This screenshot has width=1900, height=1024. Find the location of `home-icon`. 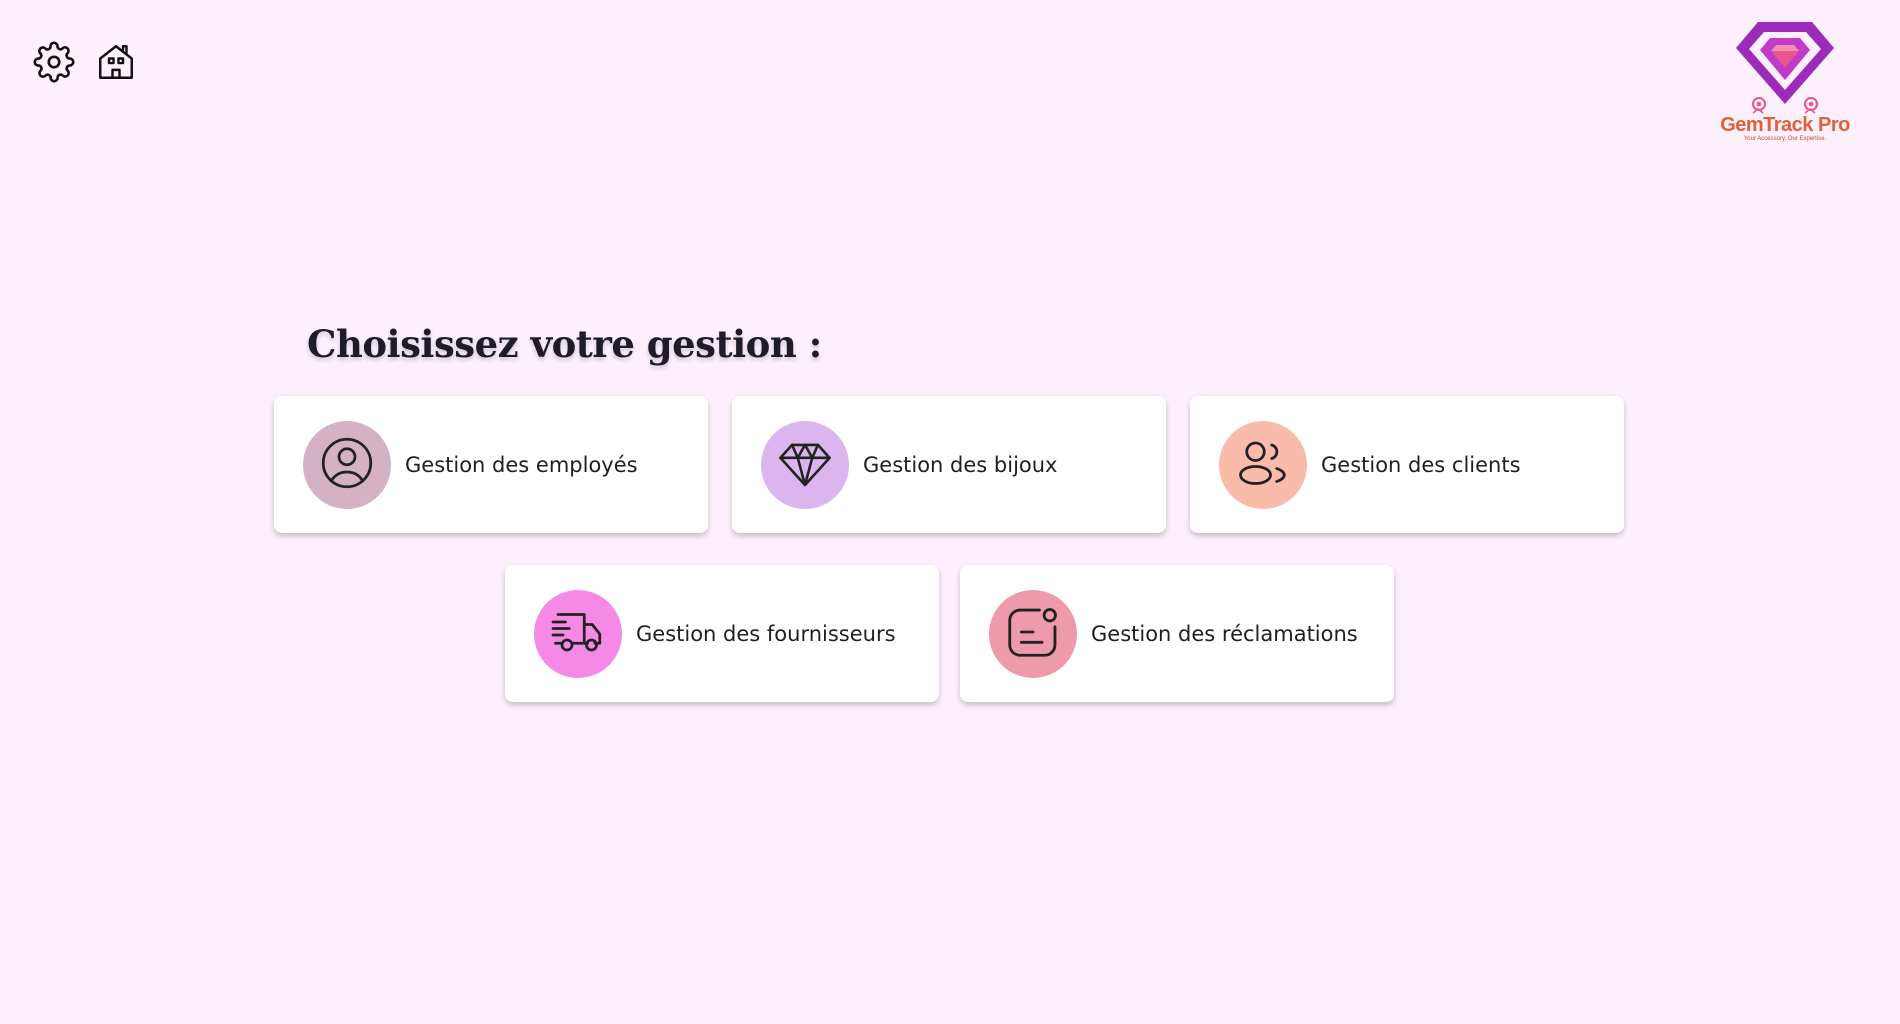

home-icon is located at coordinates (116, 64).